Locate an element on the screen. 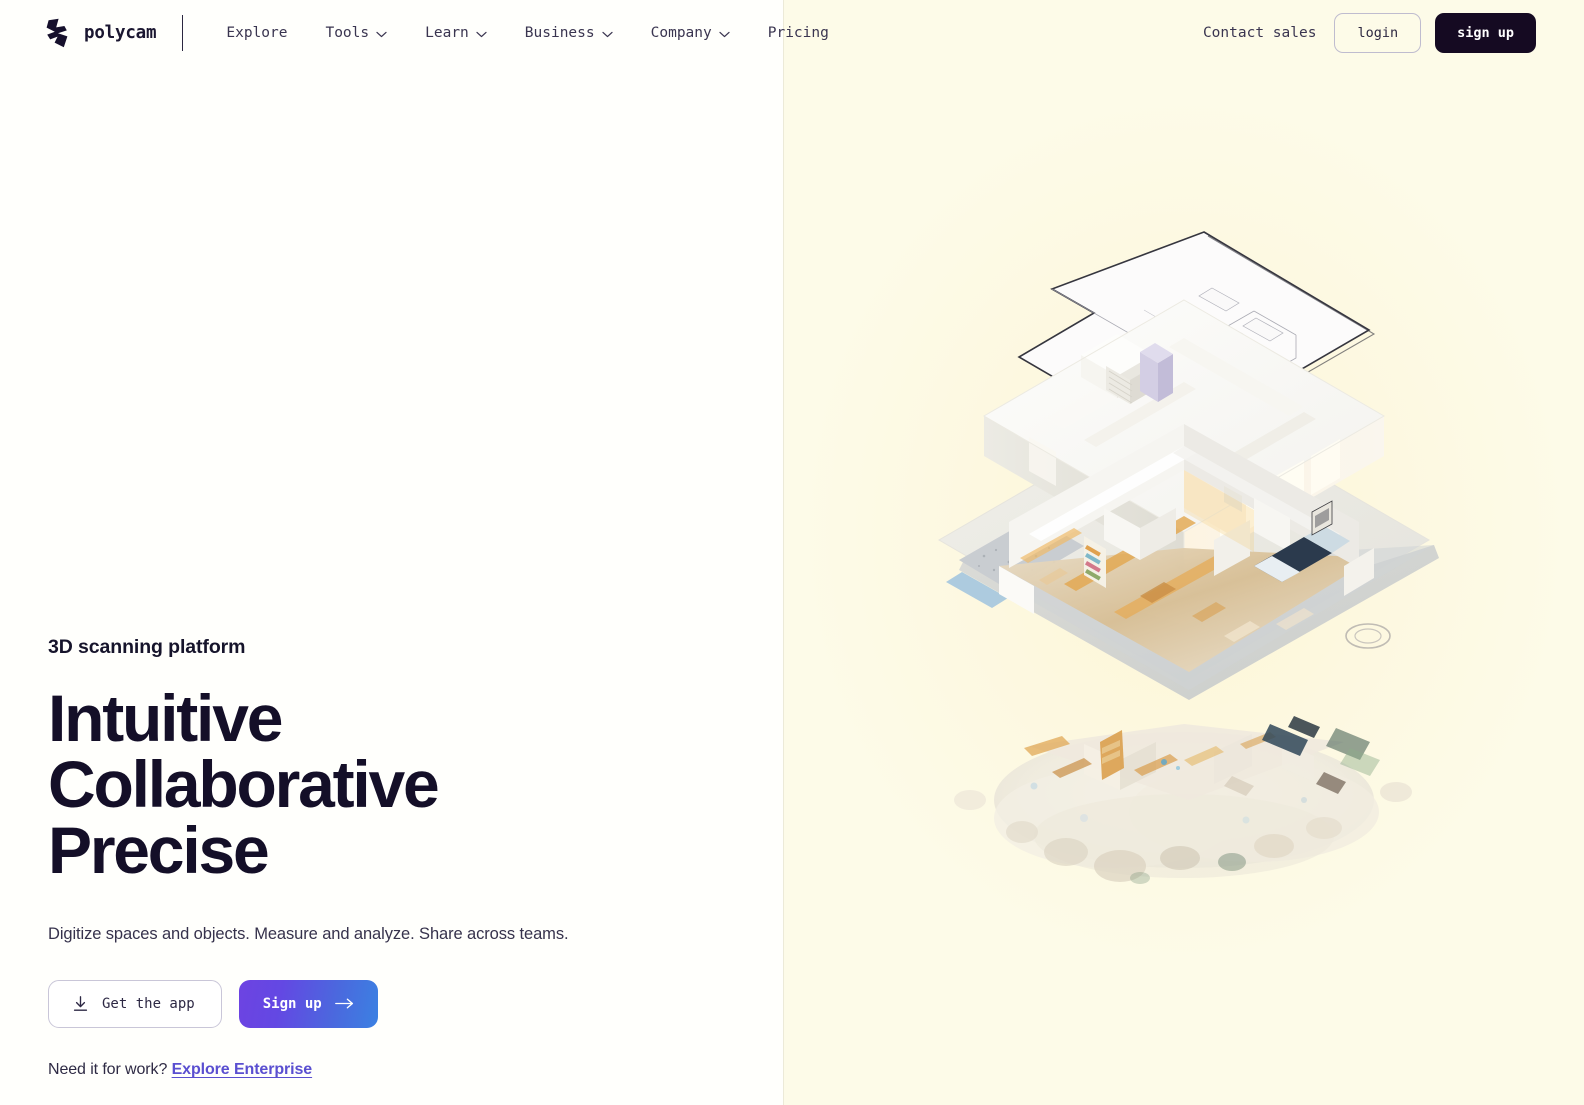 The image size is (1584, 1105). nav-right-group: Contact sales login sign up is located at coordinates (1391, 33).